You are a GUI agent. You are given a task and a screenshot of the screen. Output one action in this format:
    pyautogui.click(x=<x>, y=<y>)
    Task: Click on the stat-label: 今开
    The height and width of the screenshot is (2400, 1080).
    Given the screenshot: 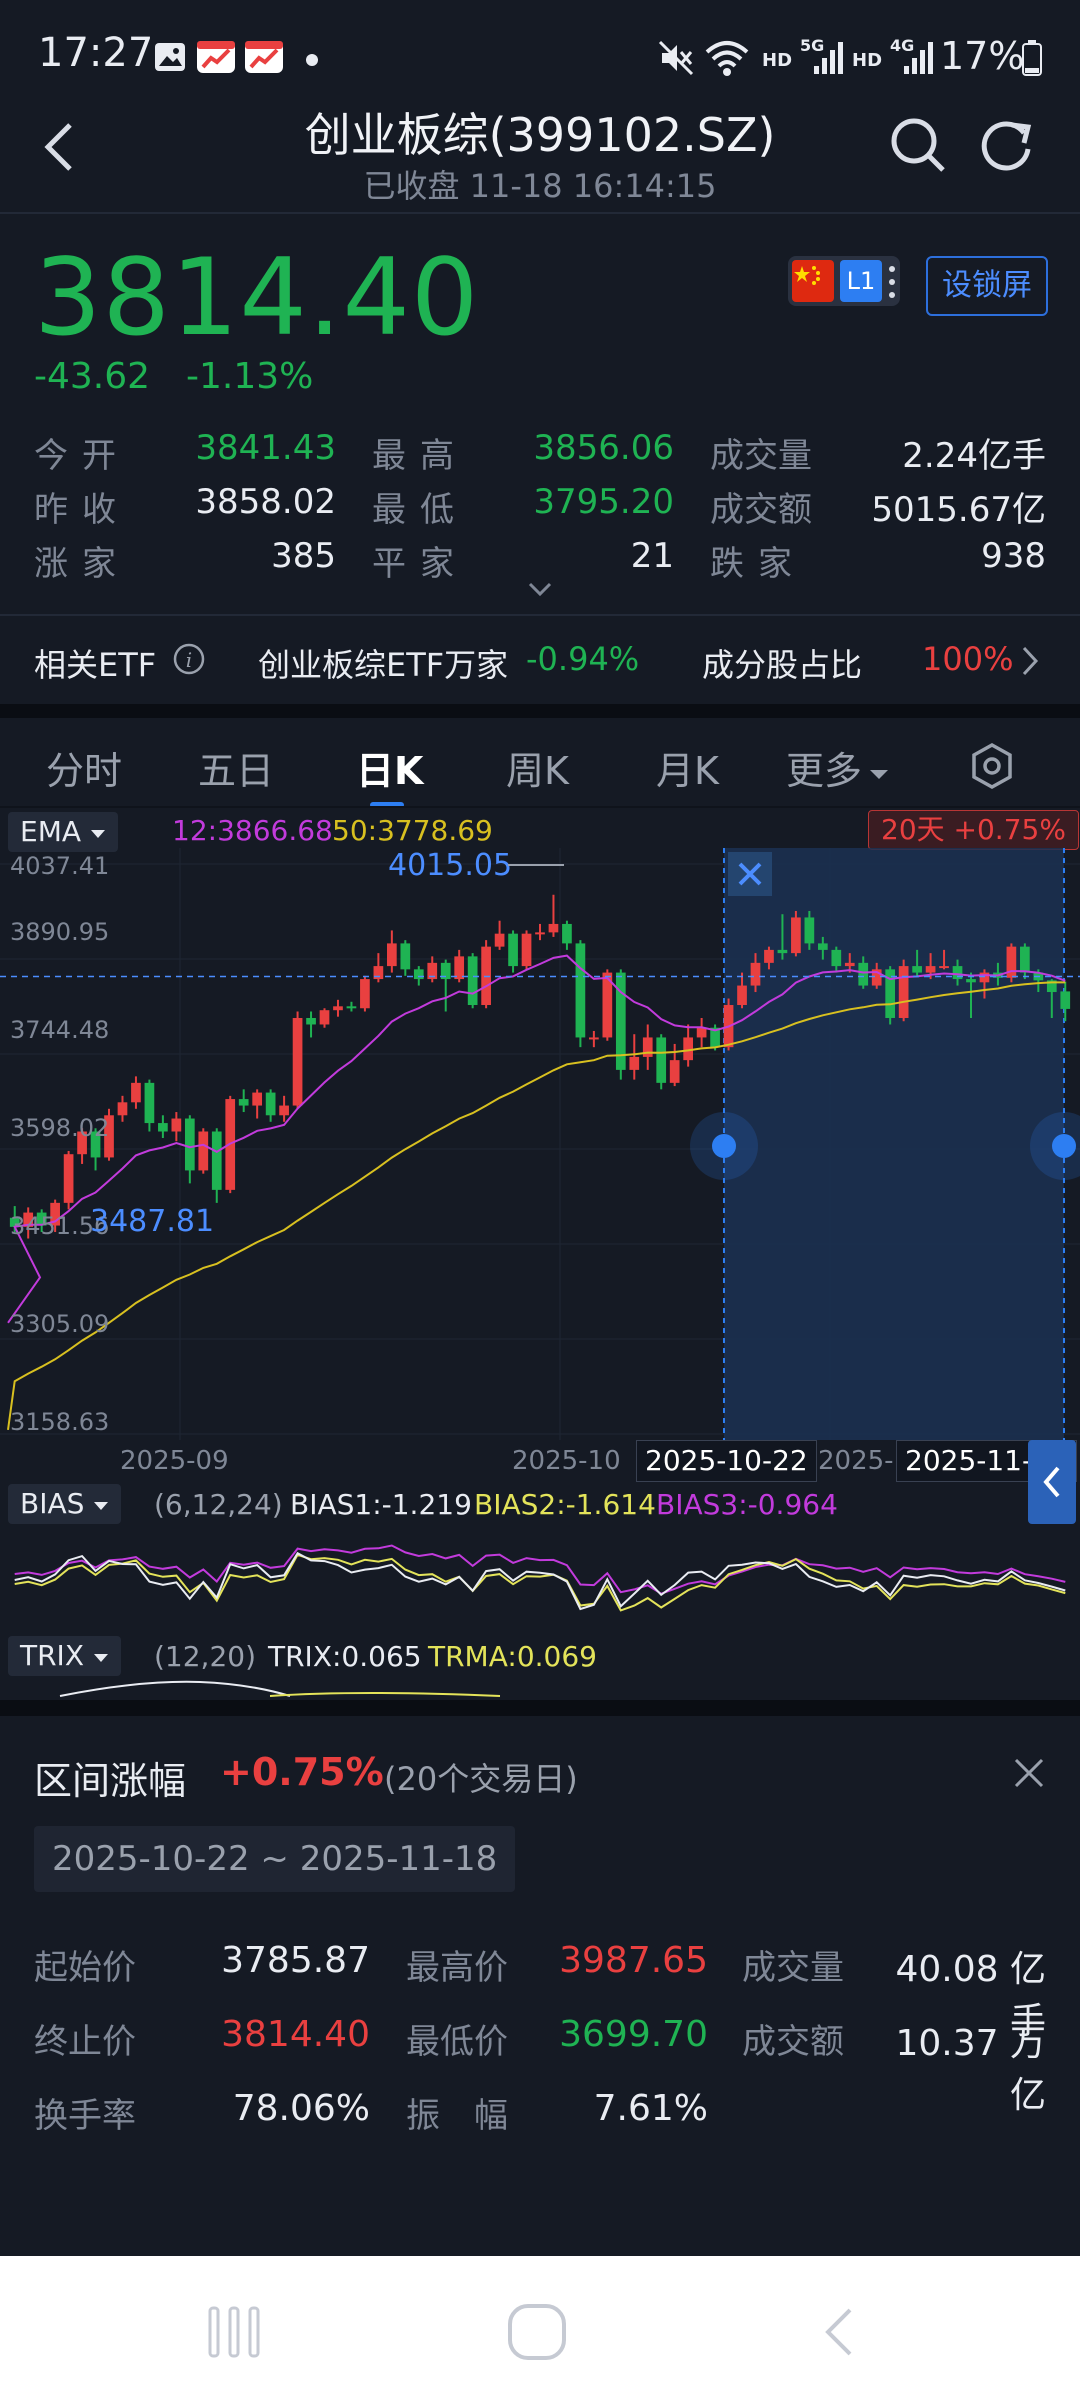 What is the action you would take?
    pyautogui.click(x=82, y=456)
    